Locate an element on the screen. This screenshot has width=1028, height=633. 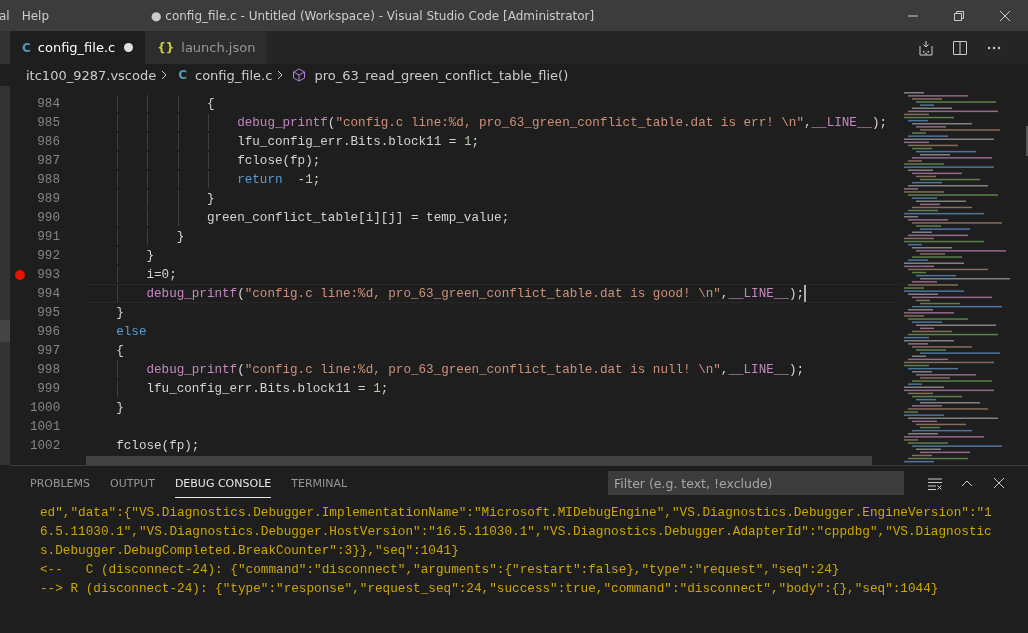
line-number: 991 is located at coordinates (48, 236).